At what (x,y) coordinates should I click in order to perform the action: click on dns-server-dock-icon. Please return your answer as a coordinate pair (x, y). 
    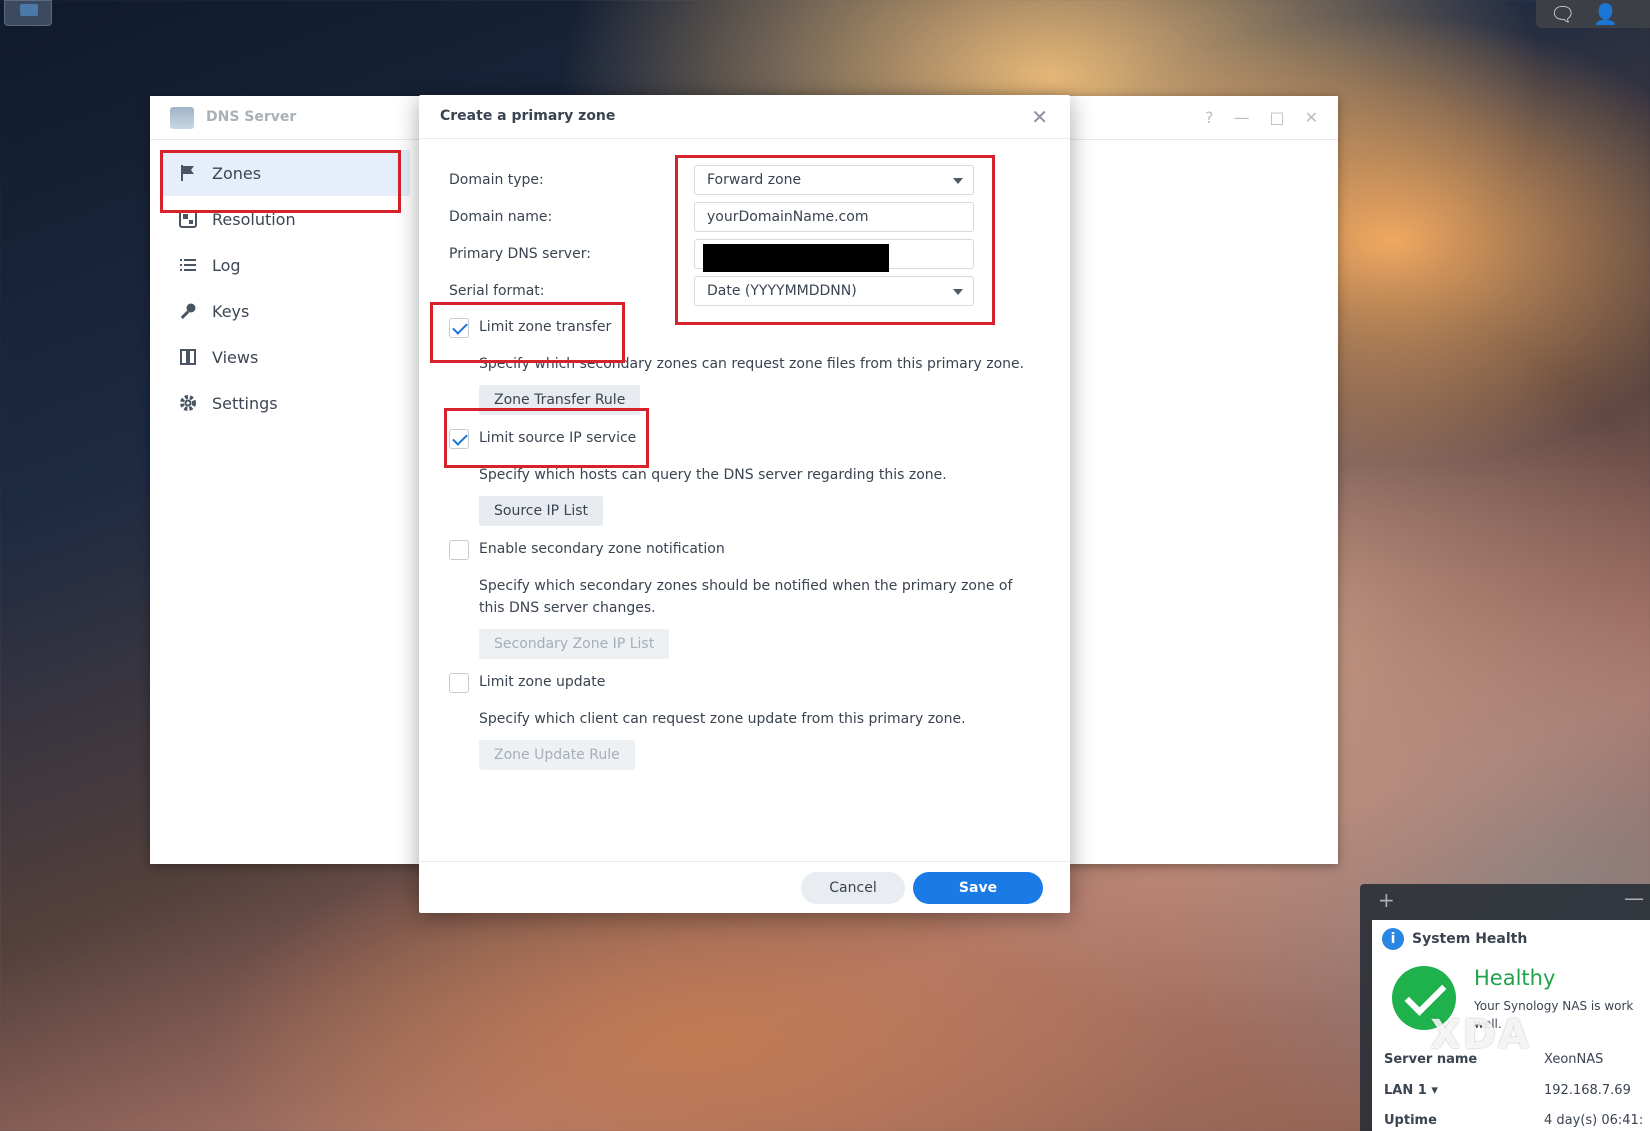
    Looking at the image, I should click on (28, 13).